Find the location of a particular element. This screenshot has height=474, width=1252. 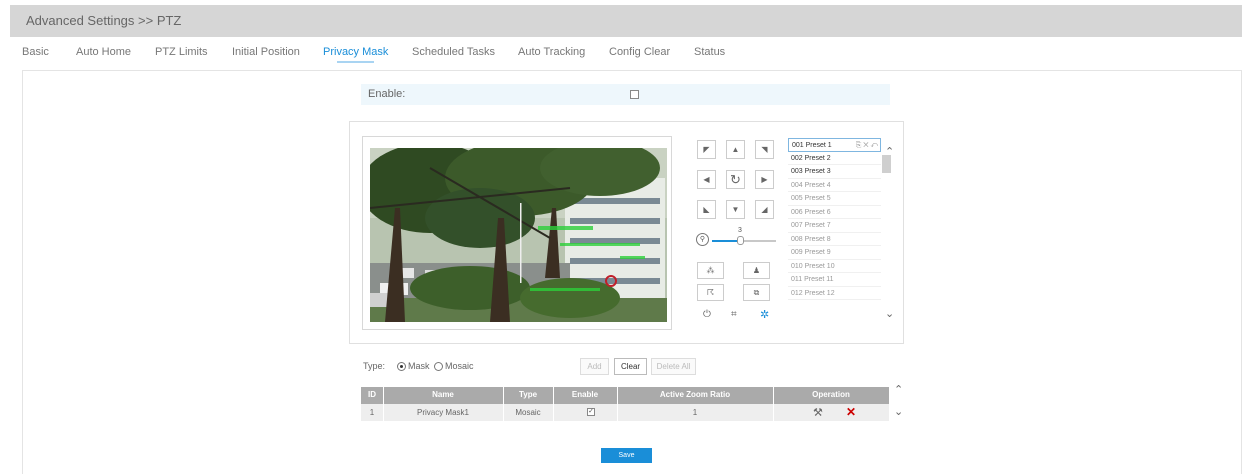

preset-item: 004 Preset 4 is located at coordinates (834, 185).